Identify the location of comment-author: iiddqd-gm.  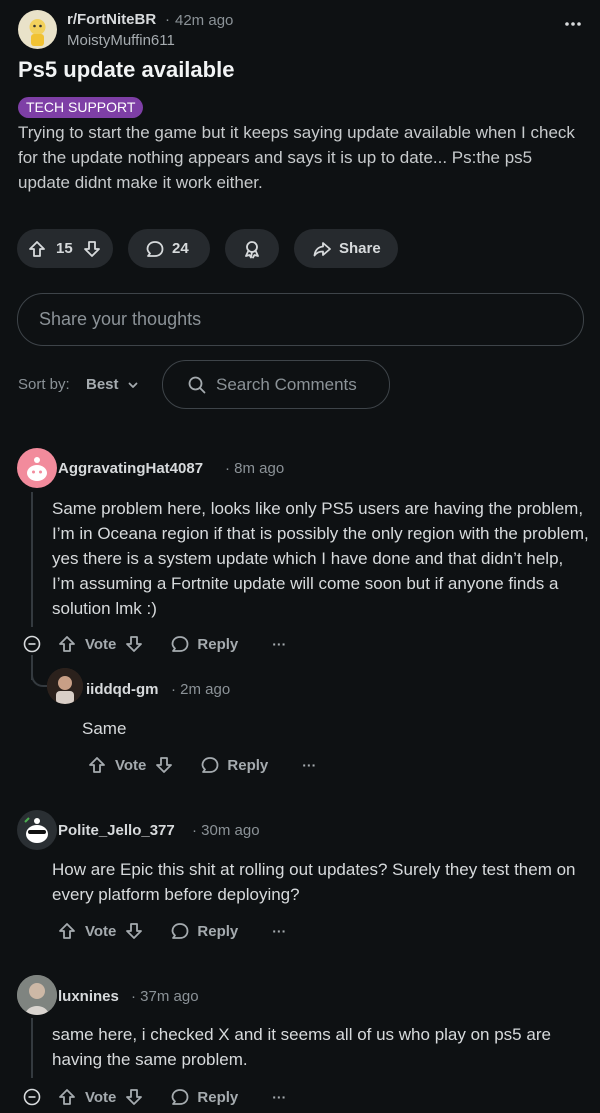
(122, 689).